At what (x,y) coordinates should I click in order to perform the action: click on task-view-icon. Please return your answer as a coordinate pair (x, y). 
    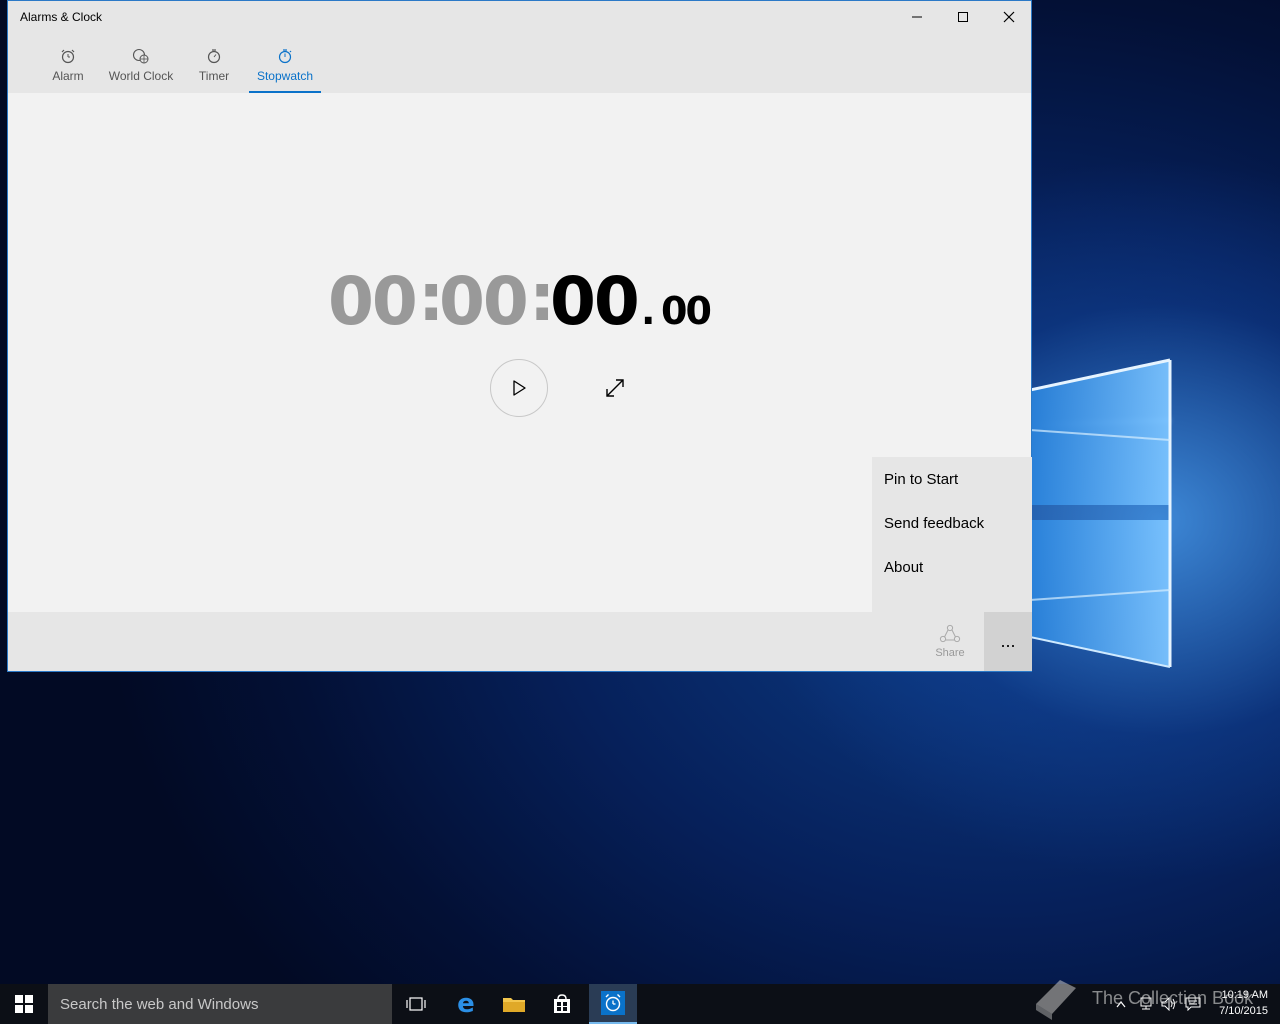
    Looking at the image, I should click on (416, 1004).